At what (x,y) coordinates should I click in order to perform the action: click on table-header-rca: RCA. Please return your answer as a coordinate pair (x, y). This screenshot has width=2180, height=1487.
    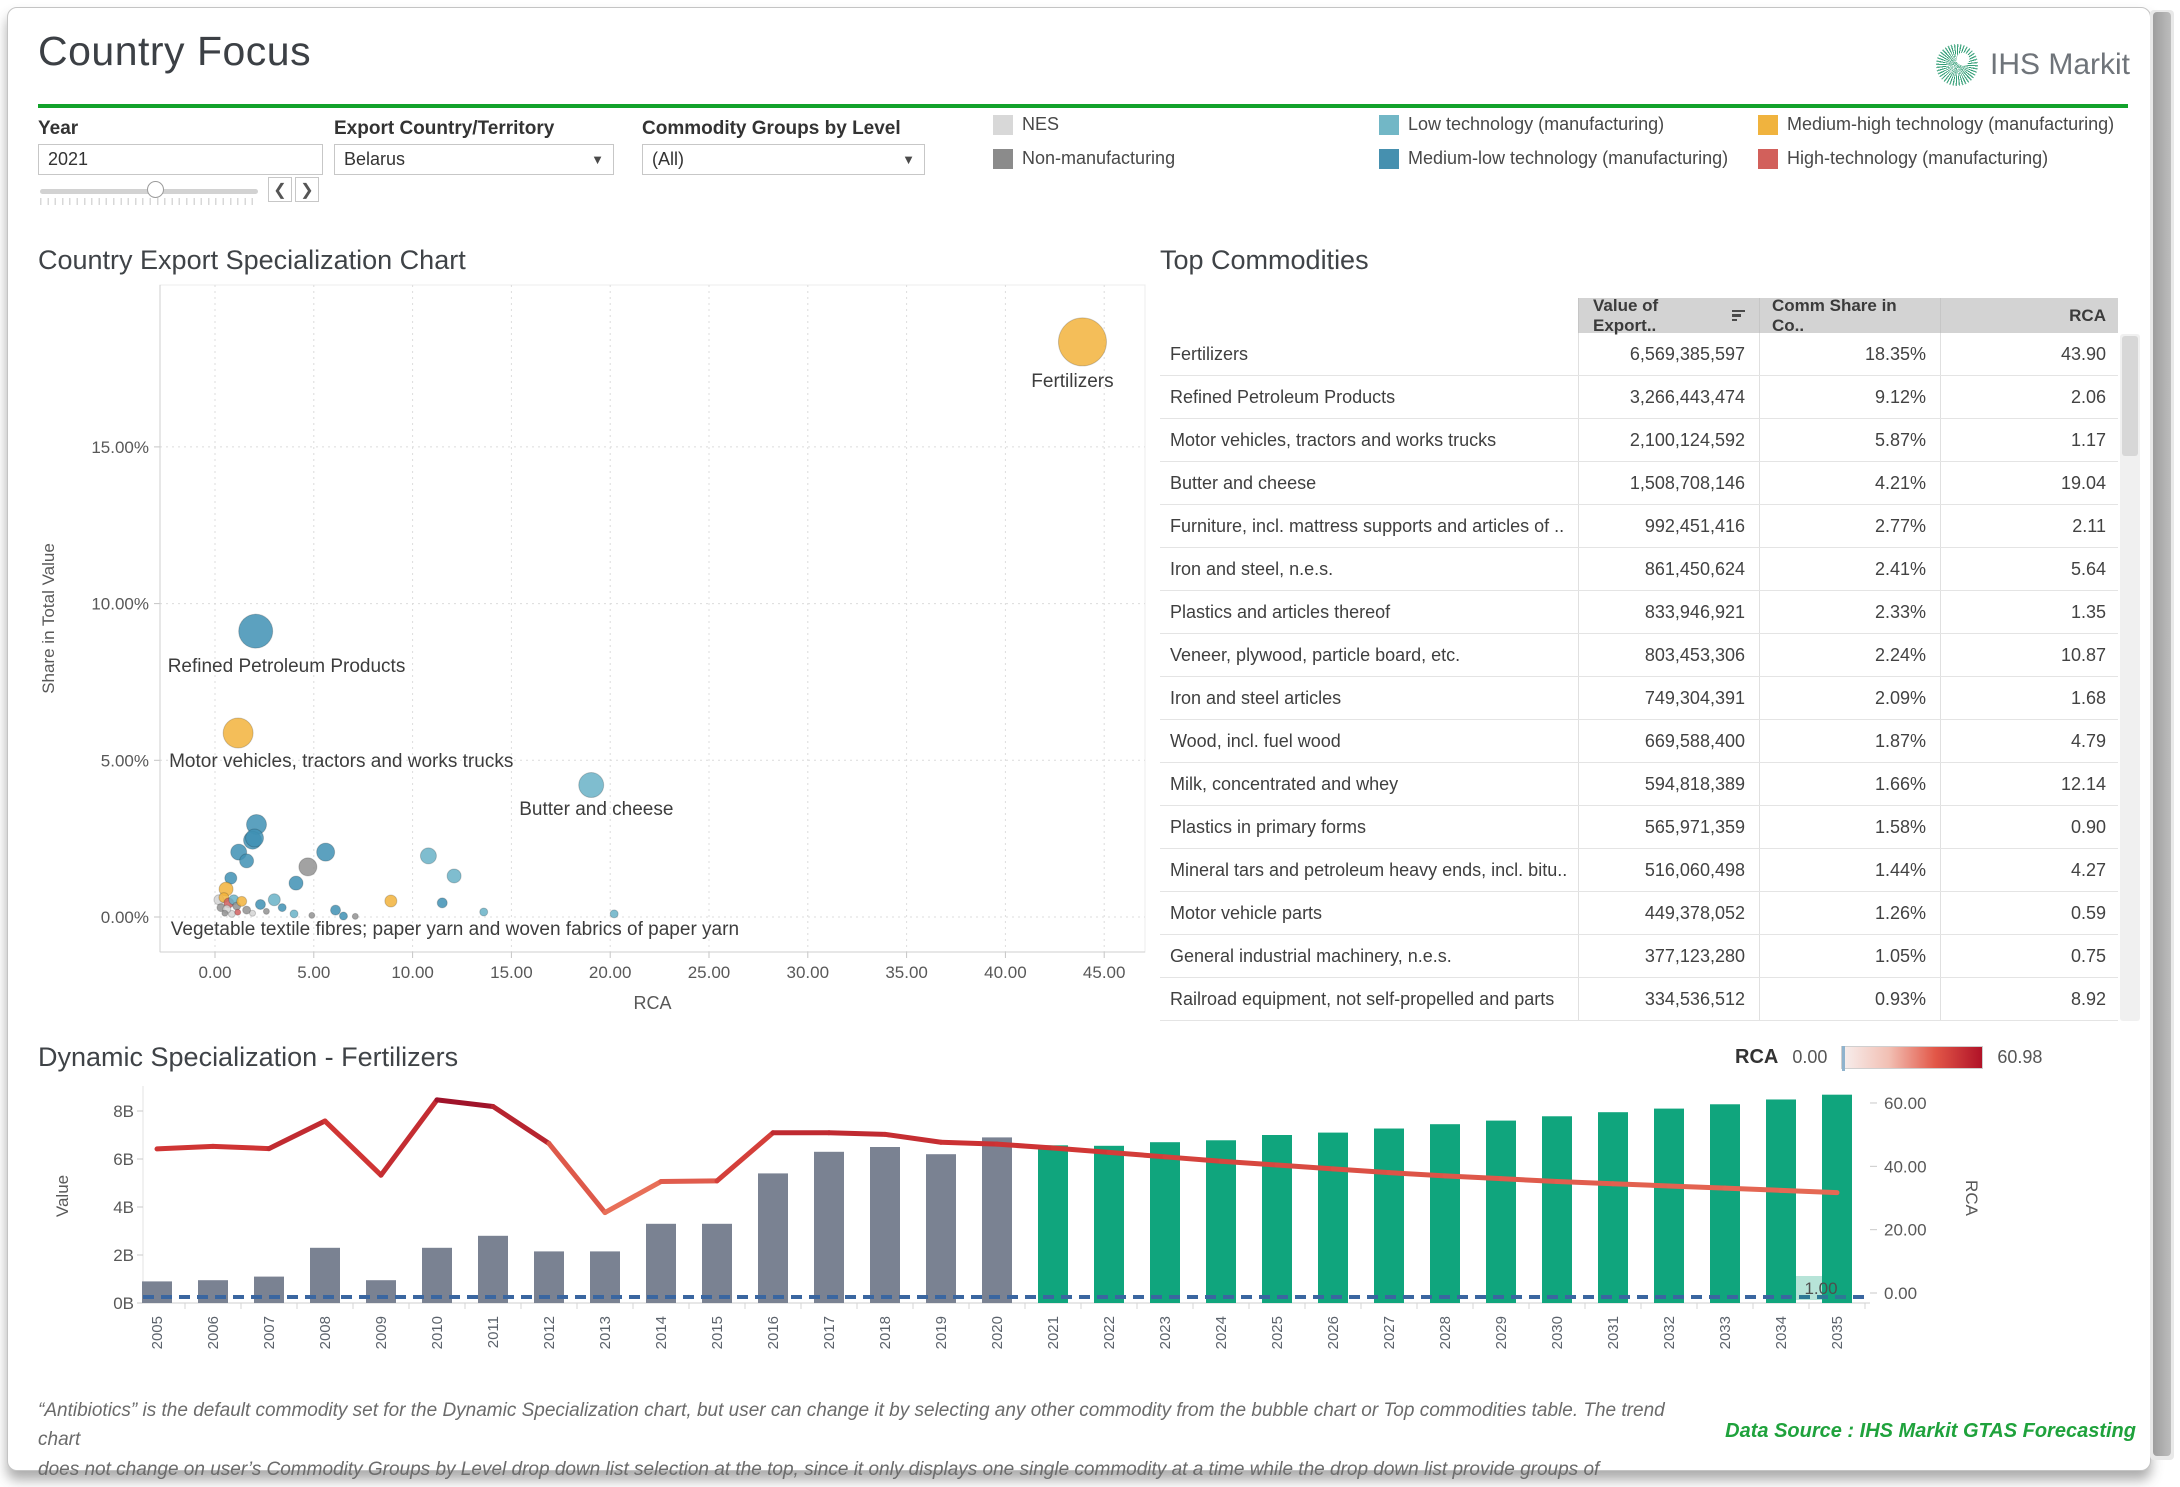
    Looking at the image, I should click on (2029, 315).